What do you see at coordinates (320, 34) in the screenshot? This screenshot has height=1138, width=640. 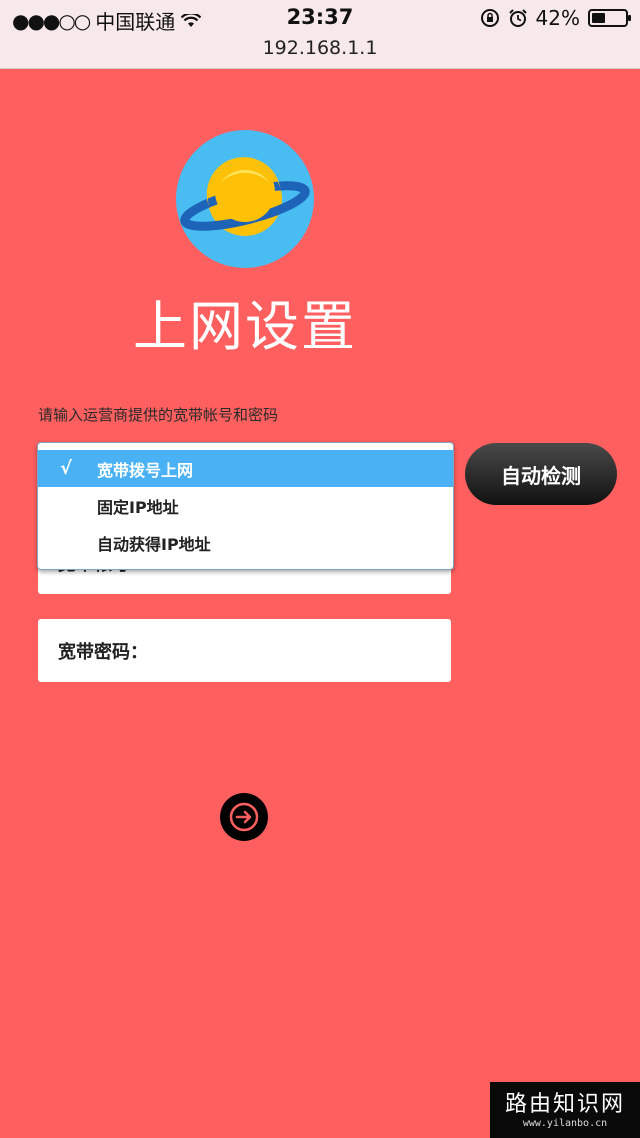 I see `status-bar: ●●●○○ 中国联通 23:37 42% 192.168.1.1` at bounding box center [320, 34].